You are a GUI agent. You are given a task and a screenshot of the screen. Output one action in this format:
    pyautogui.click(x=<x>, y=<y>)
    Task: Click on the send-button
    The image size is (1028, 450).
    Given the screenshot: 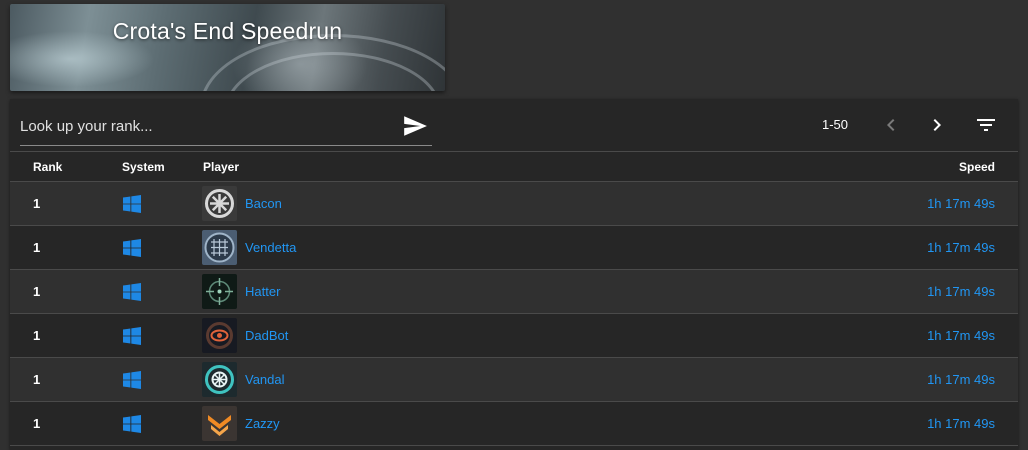 What is the action you would take?
    pyautogui.click(x=415, y=126)
    